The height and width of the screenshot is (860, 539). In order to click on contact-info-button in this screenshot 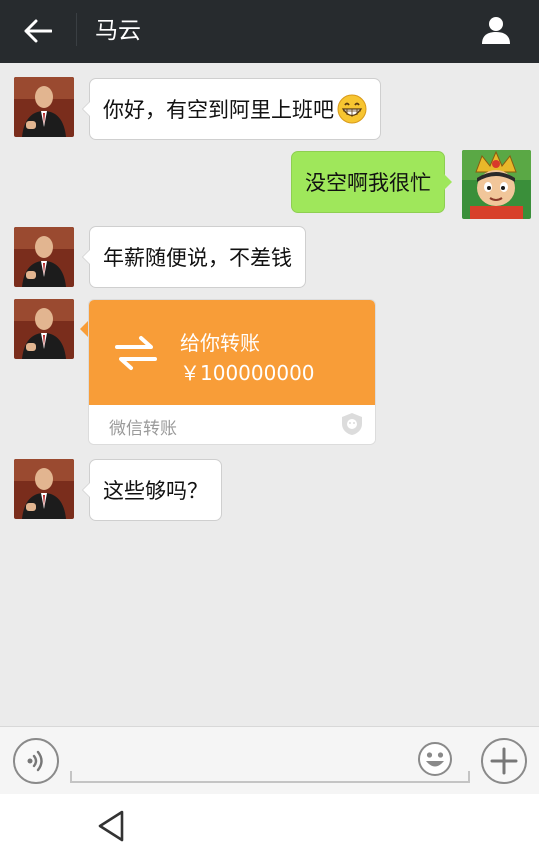, I will do `click(496, 30)`.